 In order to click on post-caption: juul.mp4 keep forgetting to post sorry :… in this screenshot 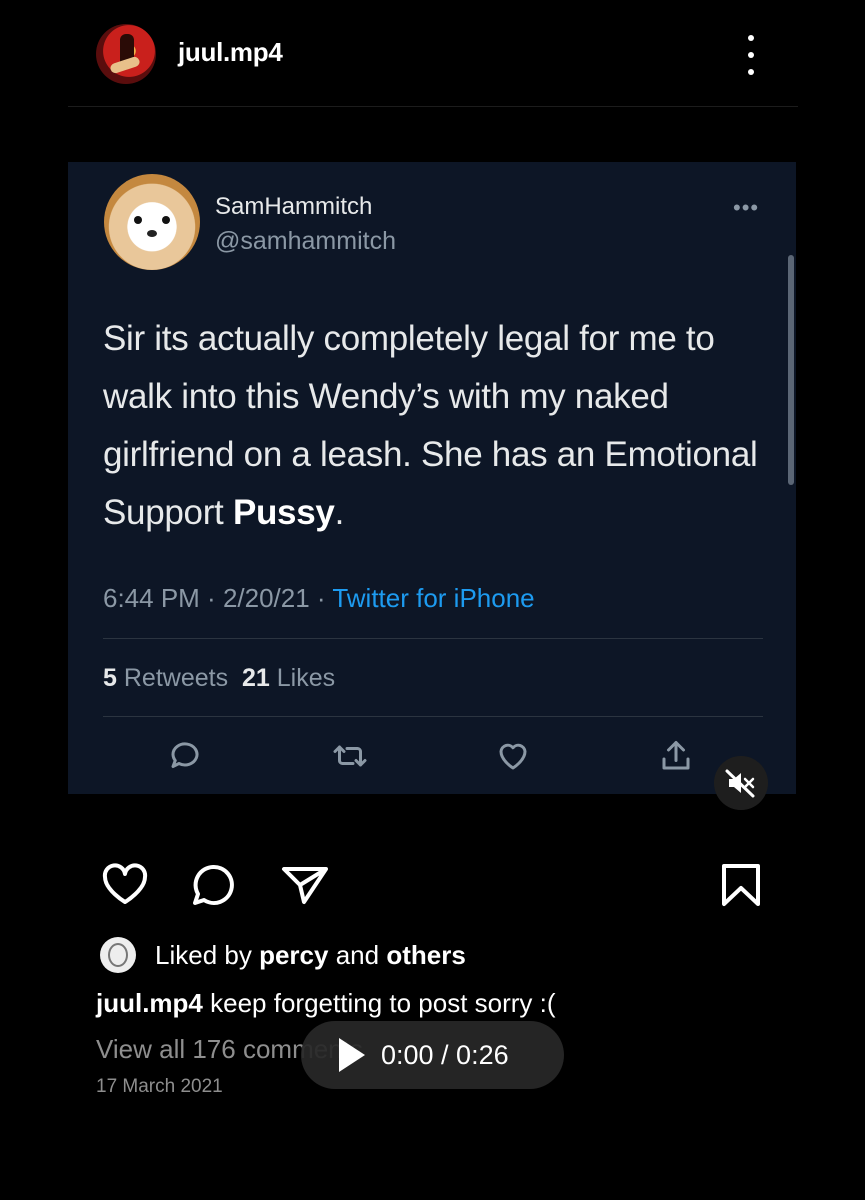, I will do `click(326, 1003)`.